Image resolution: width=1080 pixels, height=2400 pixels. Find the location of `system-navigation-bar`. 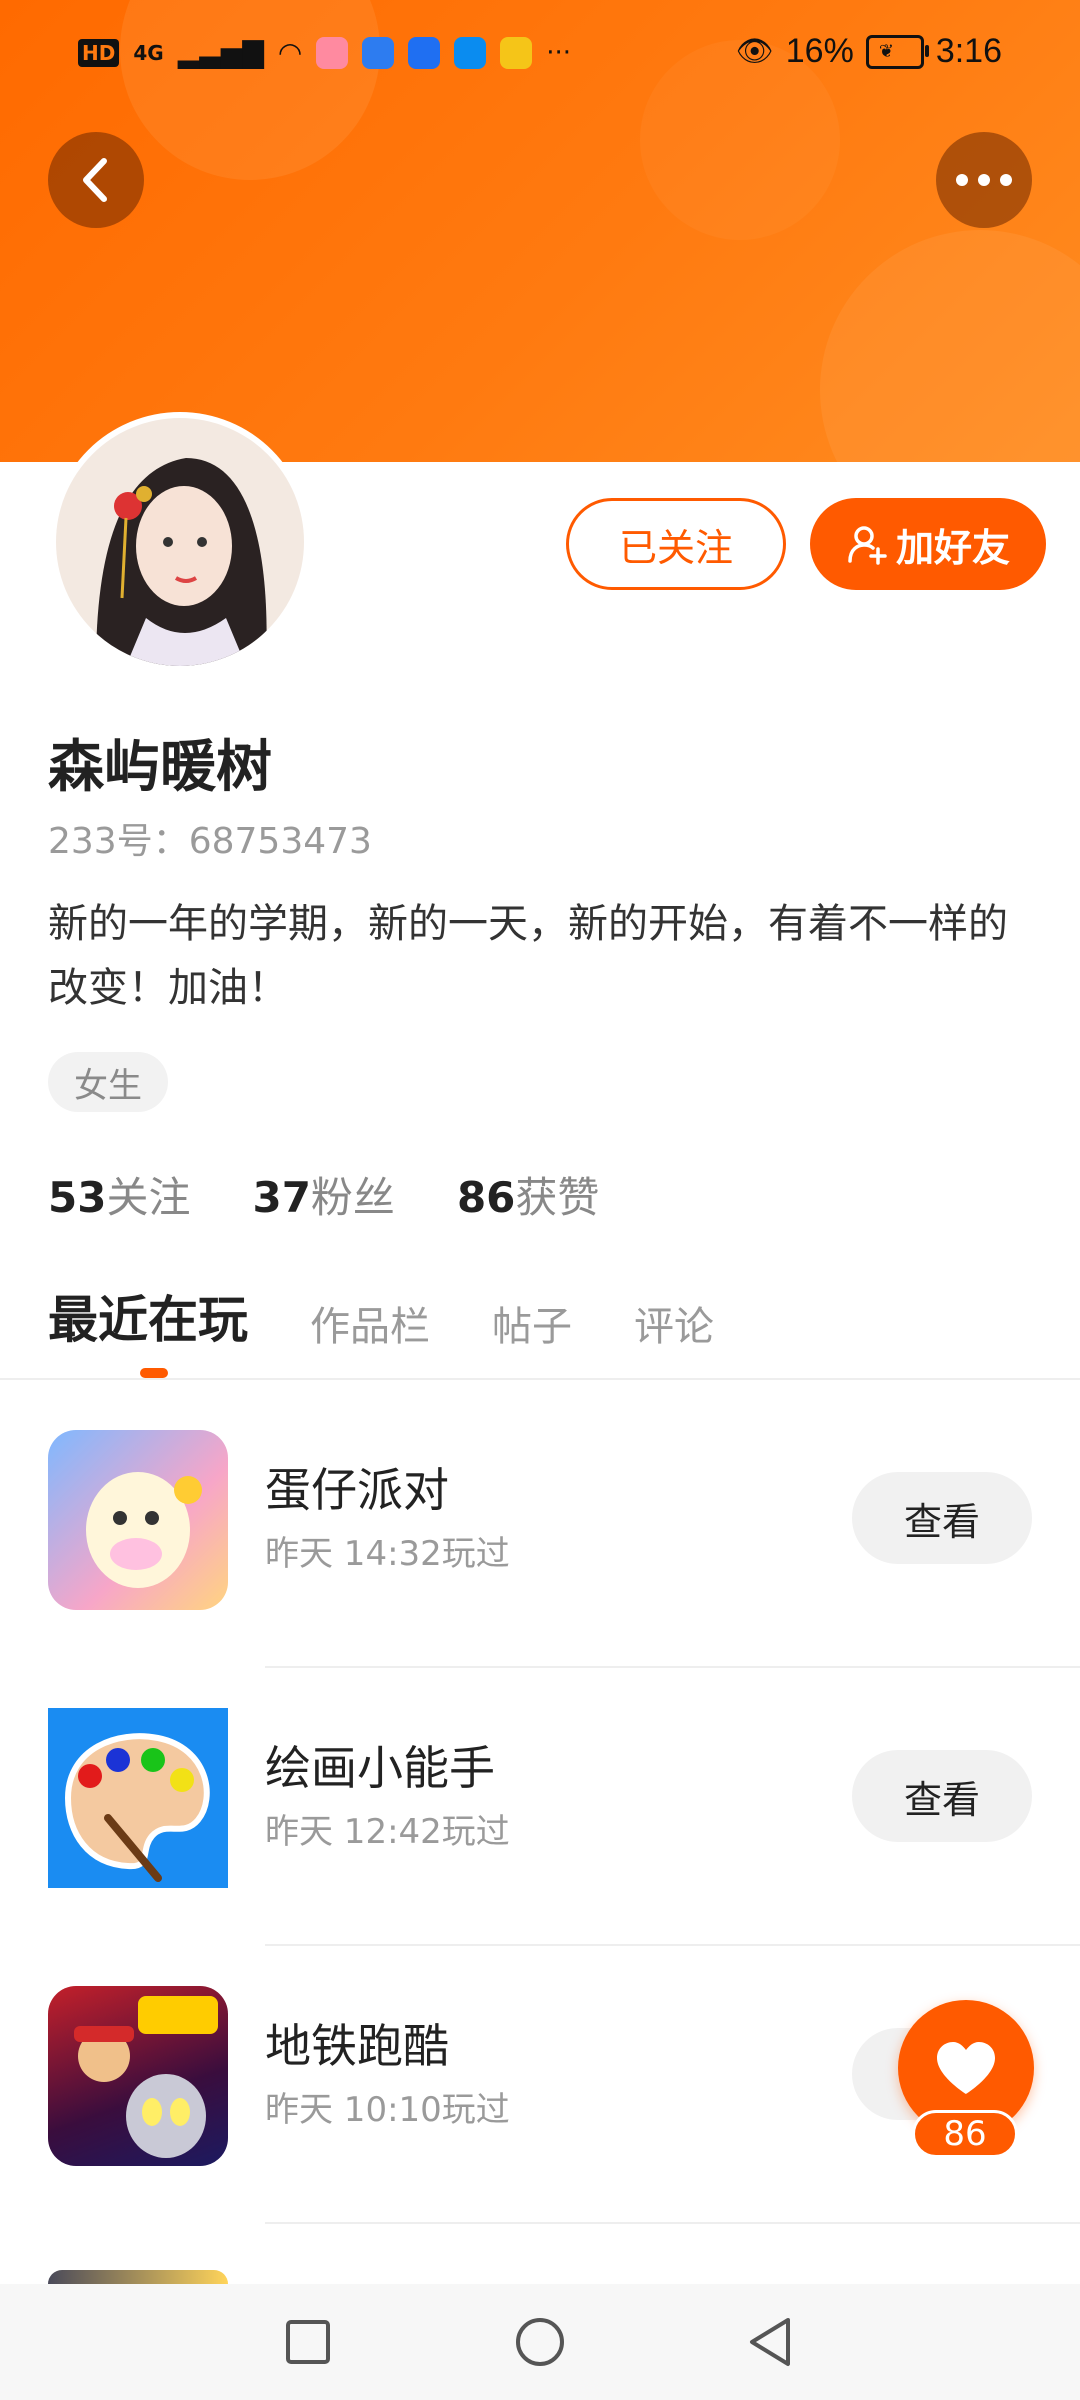

system-navigation-bar is located at coordinates (540, 2342).